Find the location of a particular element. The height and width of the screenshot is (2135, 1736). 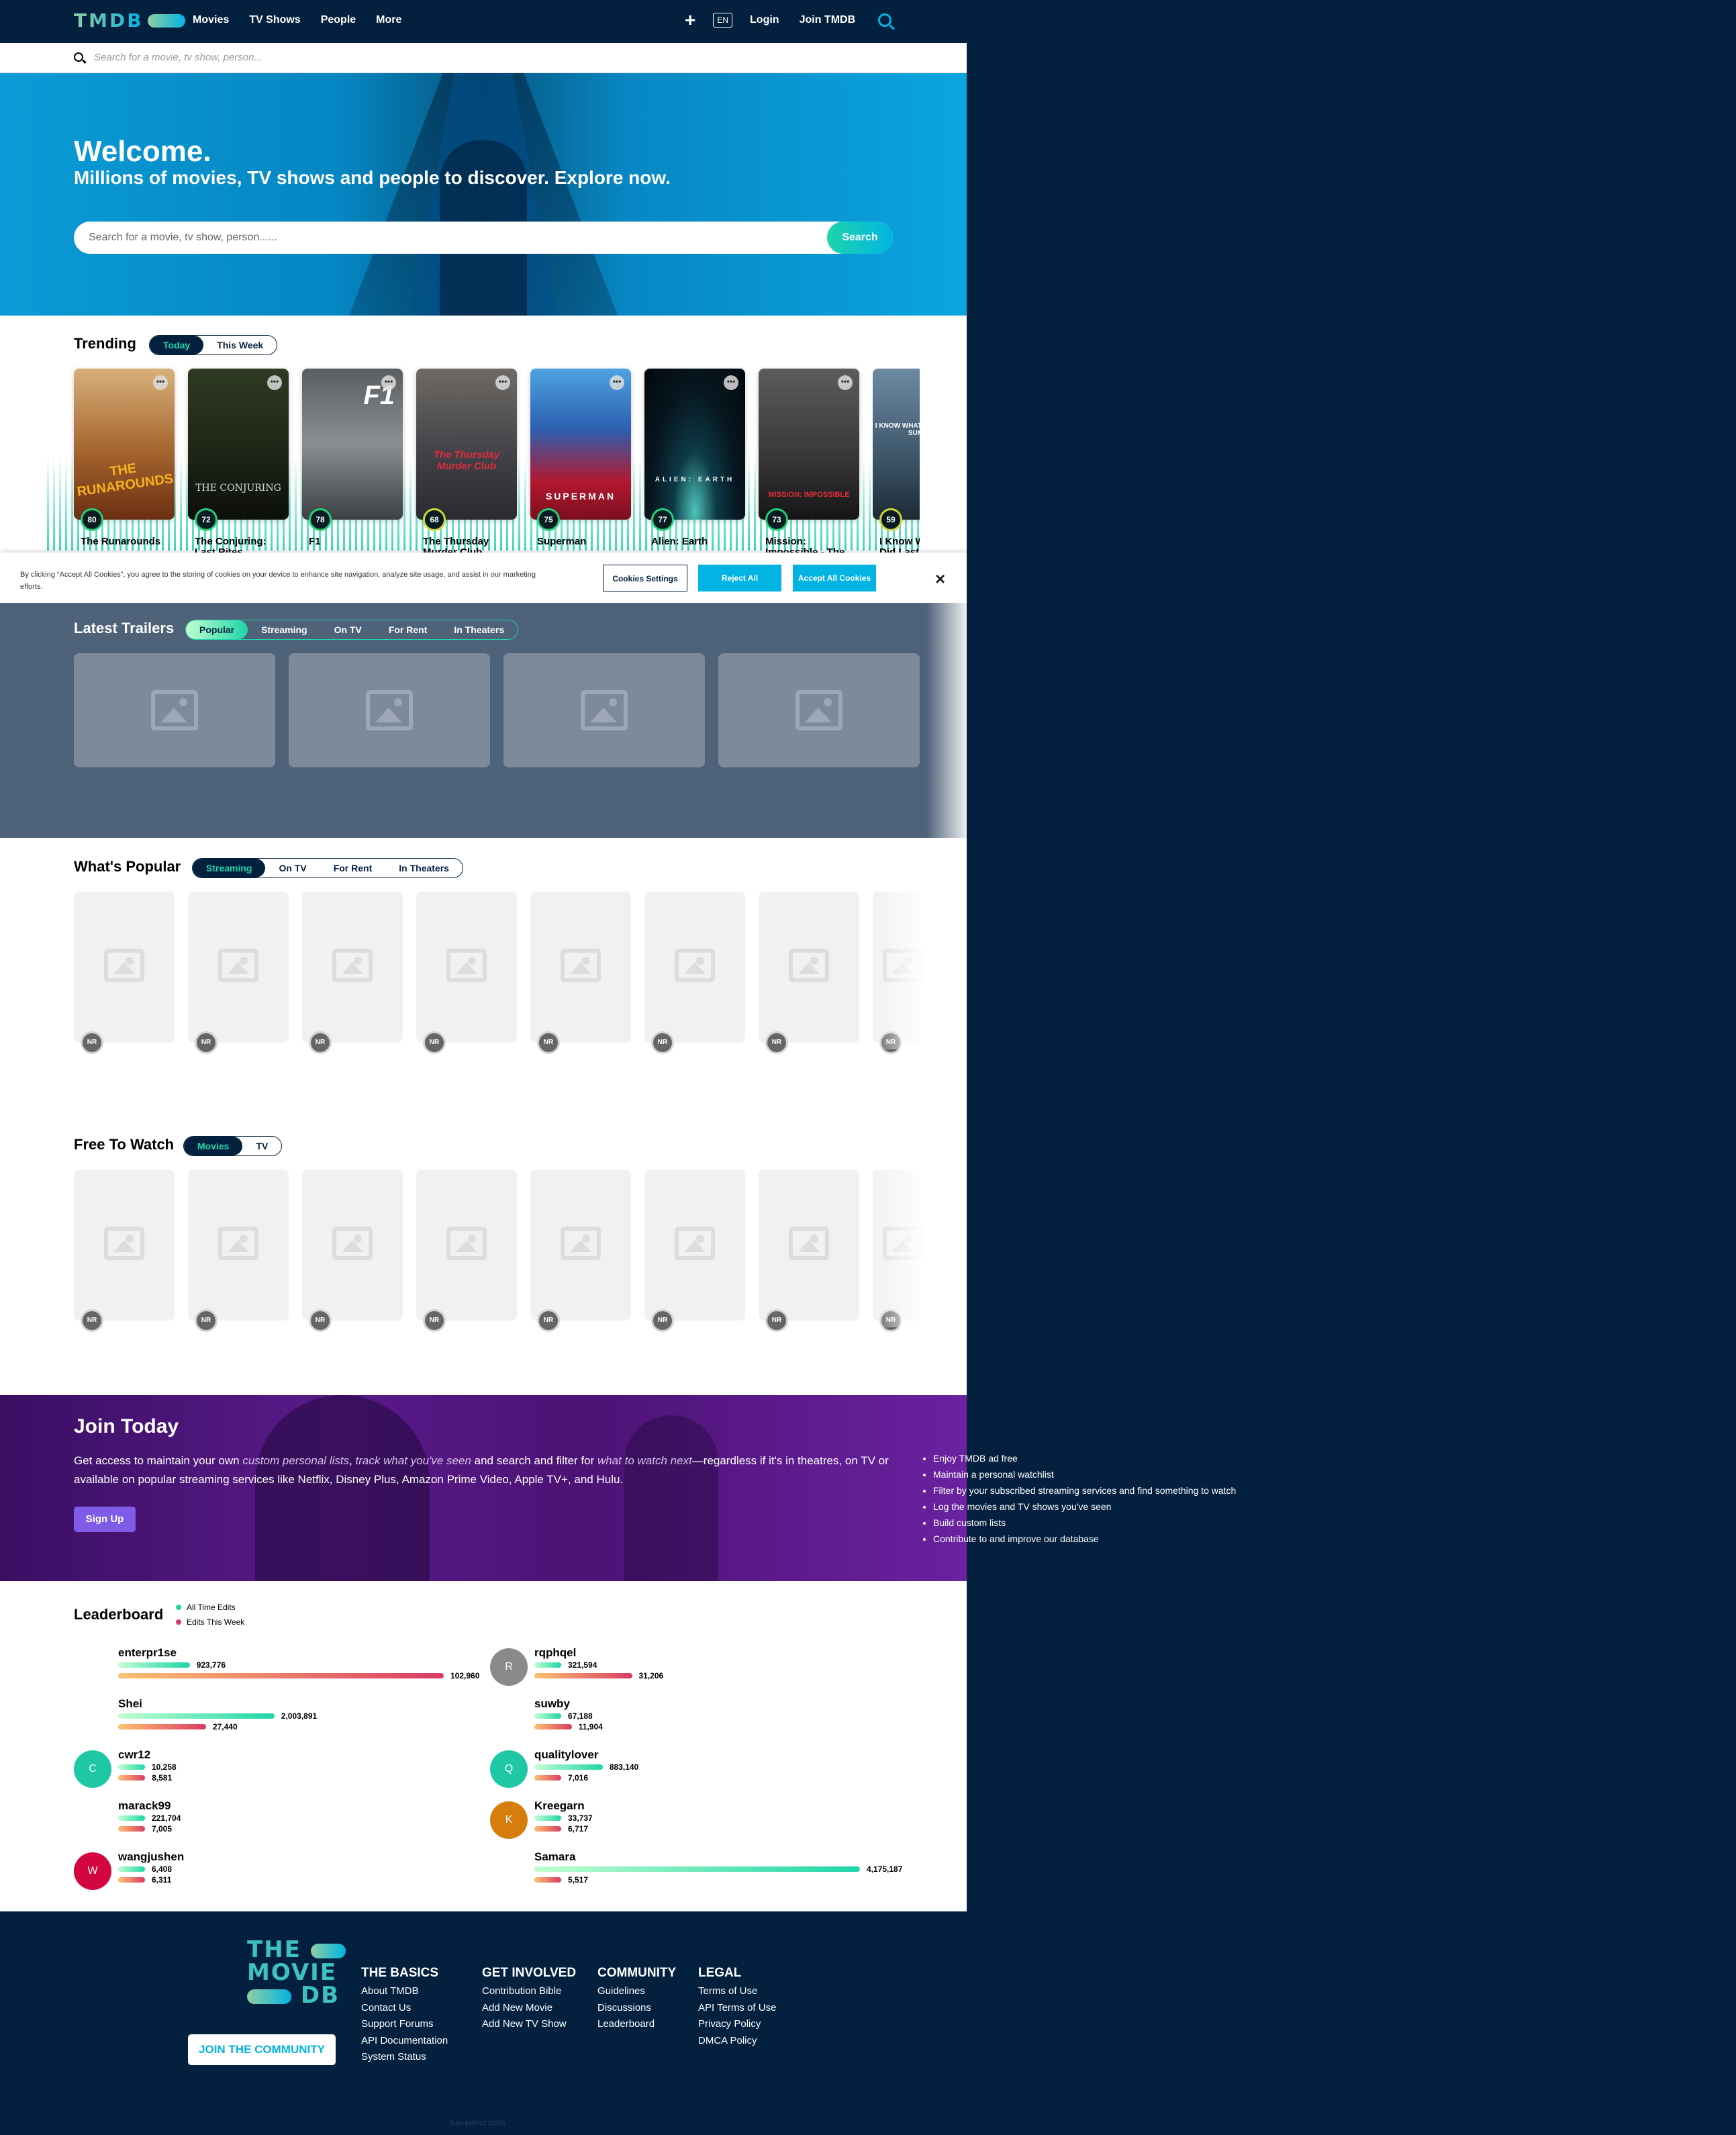

leaderboard-username: rqphqel is located at coordinates (555, 1653).